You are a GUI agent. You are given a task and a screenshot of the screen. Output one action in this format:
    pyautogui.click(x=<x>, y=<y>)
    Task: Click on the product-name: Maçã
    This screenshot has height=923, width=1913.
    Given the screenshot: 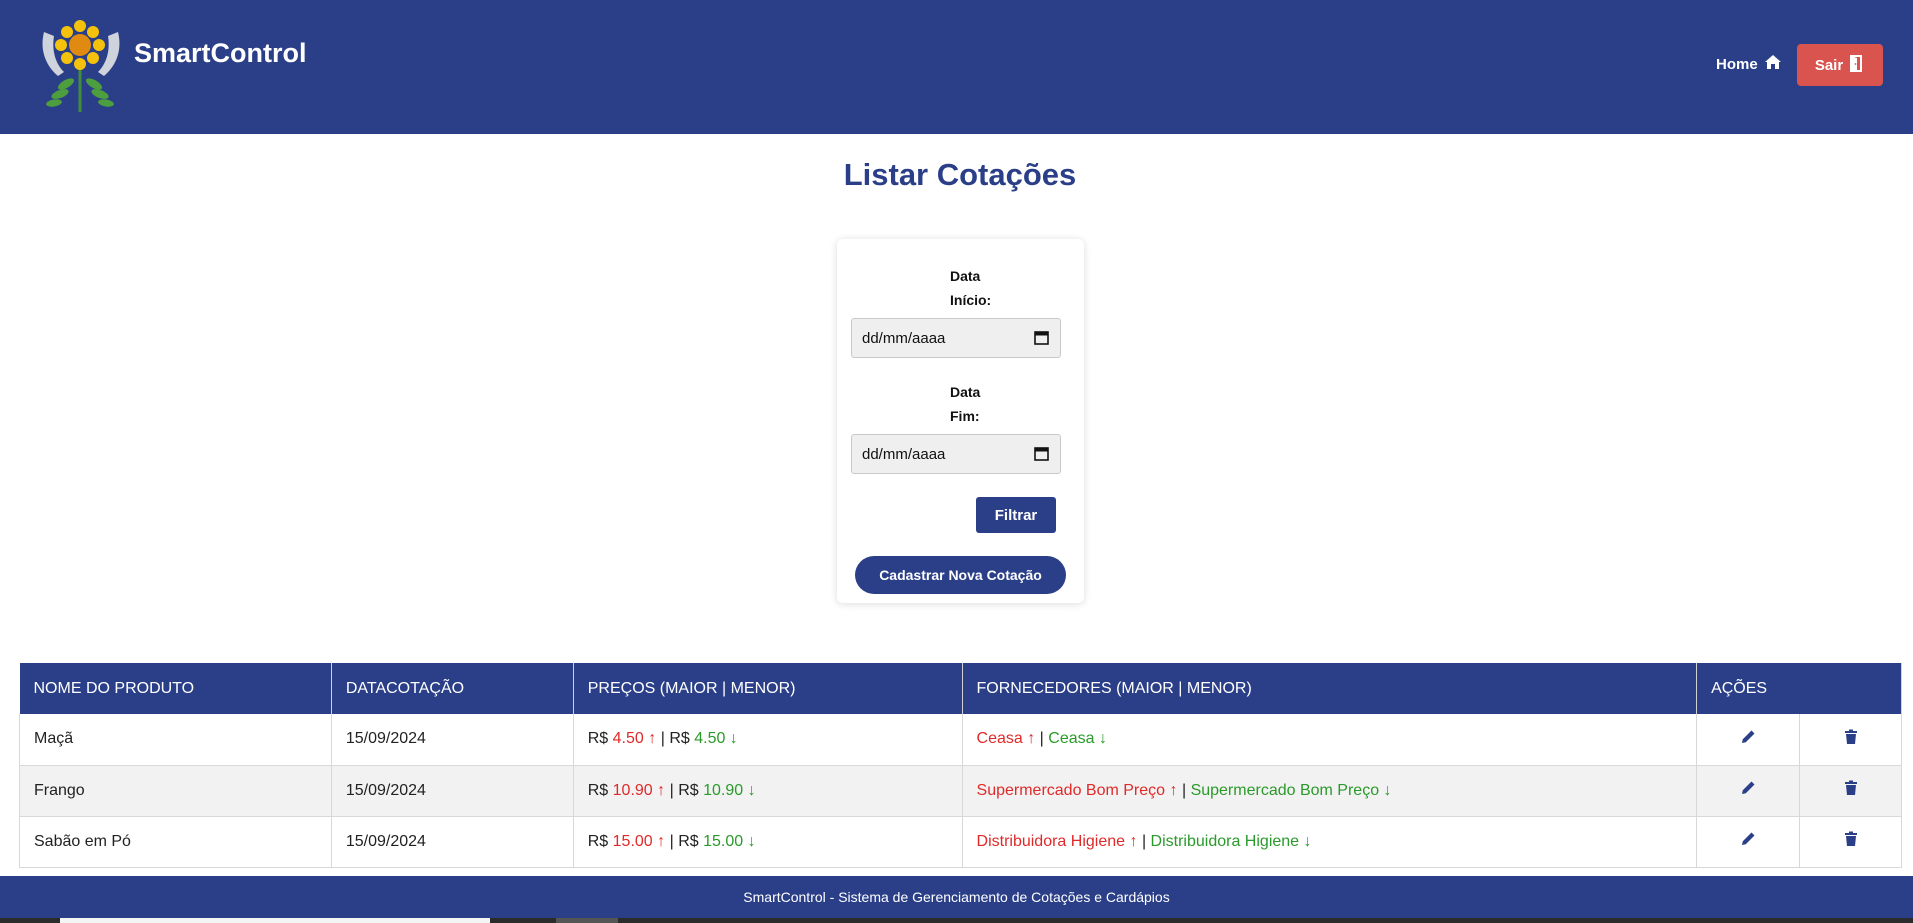 What is the action you would take?
    pyautogui.click(x=175, y=740)
    